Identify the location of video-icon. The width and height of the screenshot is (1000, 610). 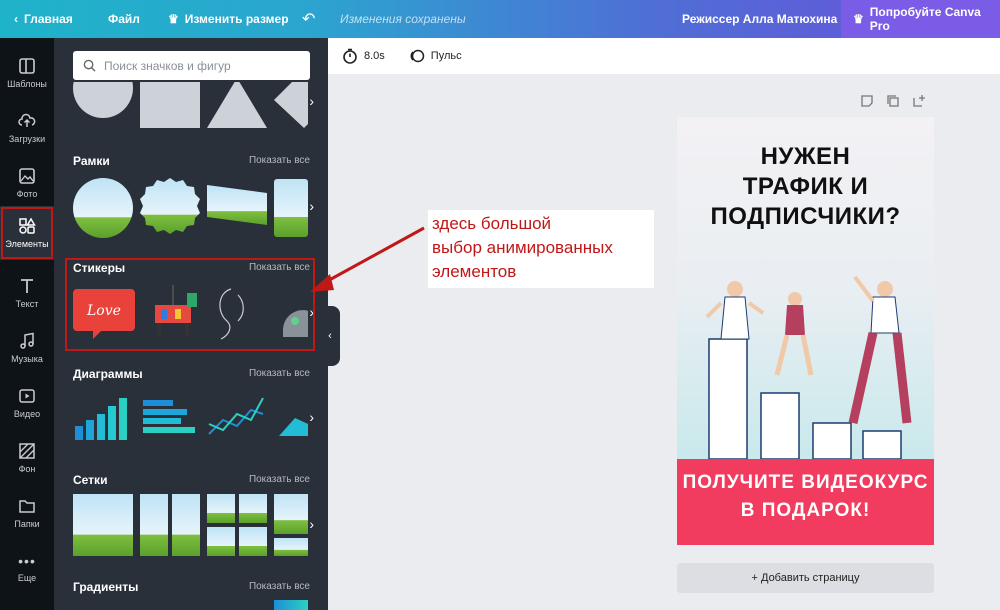
(27, 396).